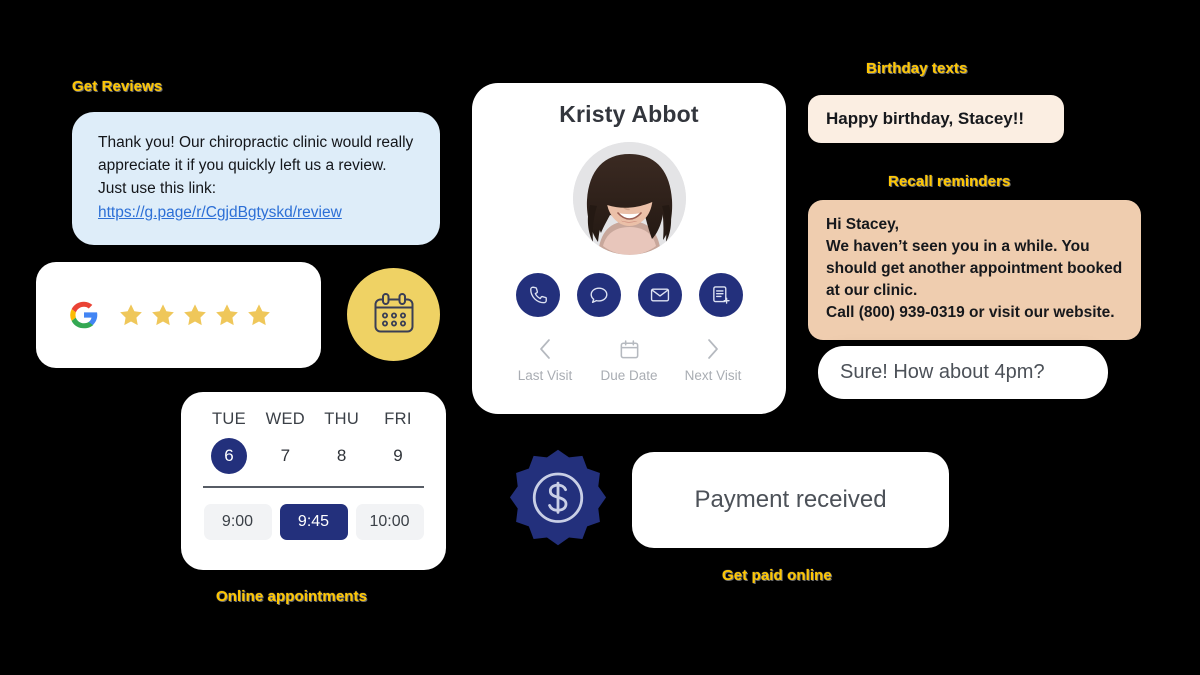 This screenshot has width=1200, height=675. I want to click on payment-status-card: Payment received, so click(790, 500).